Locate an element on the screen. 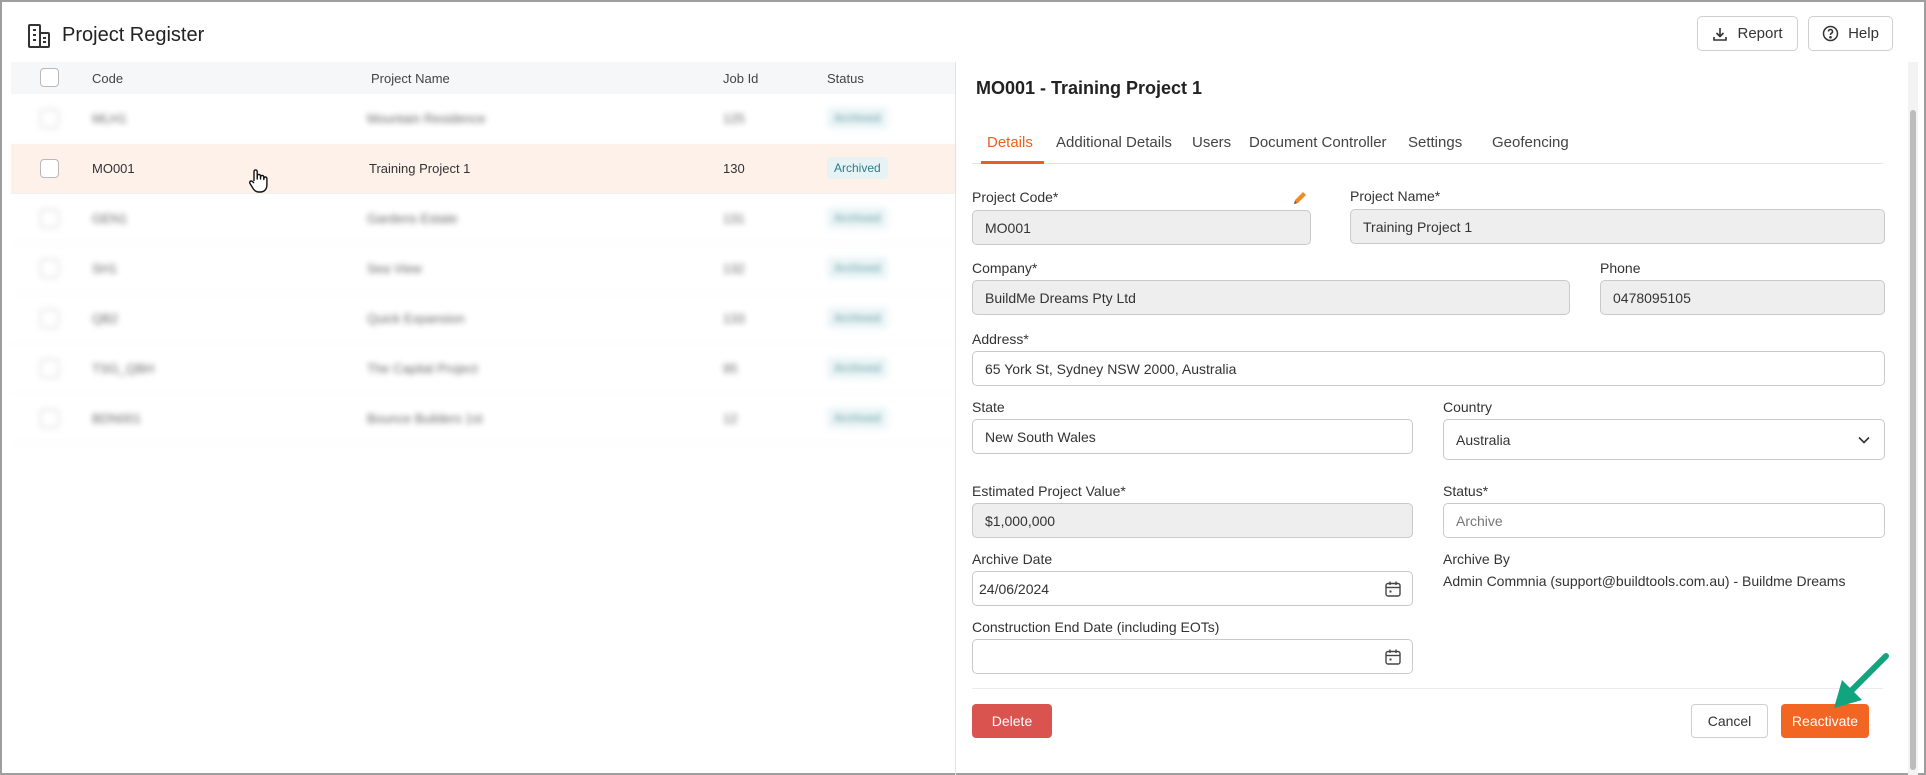 The image size is (1926, 775). page-title: Project Register is located at coordinates (133, 35).